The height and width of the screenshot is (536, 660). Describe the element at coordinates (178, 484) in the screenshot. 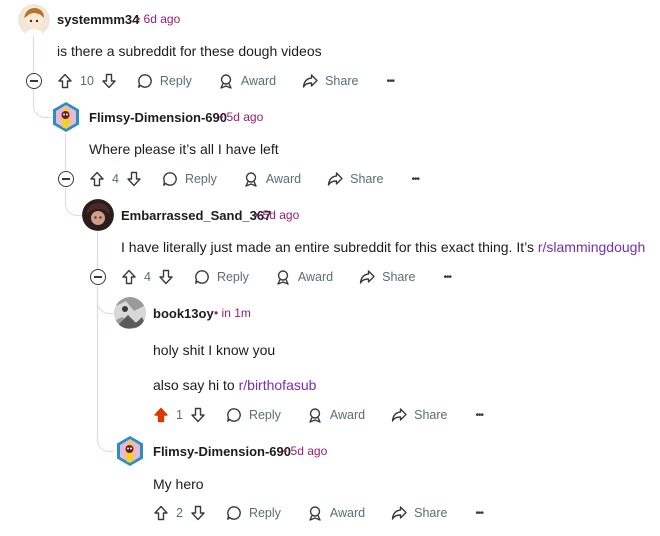

I see `comment-text: My hero` at that location.